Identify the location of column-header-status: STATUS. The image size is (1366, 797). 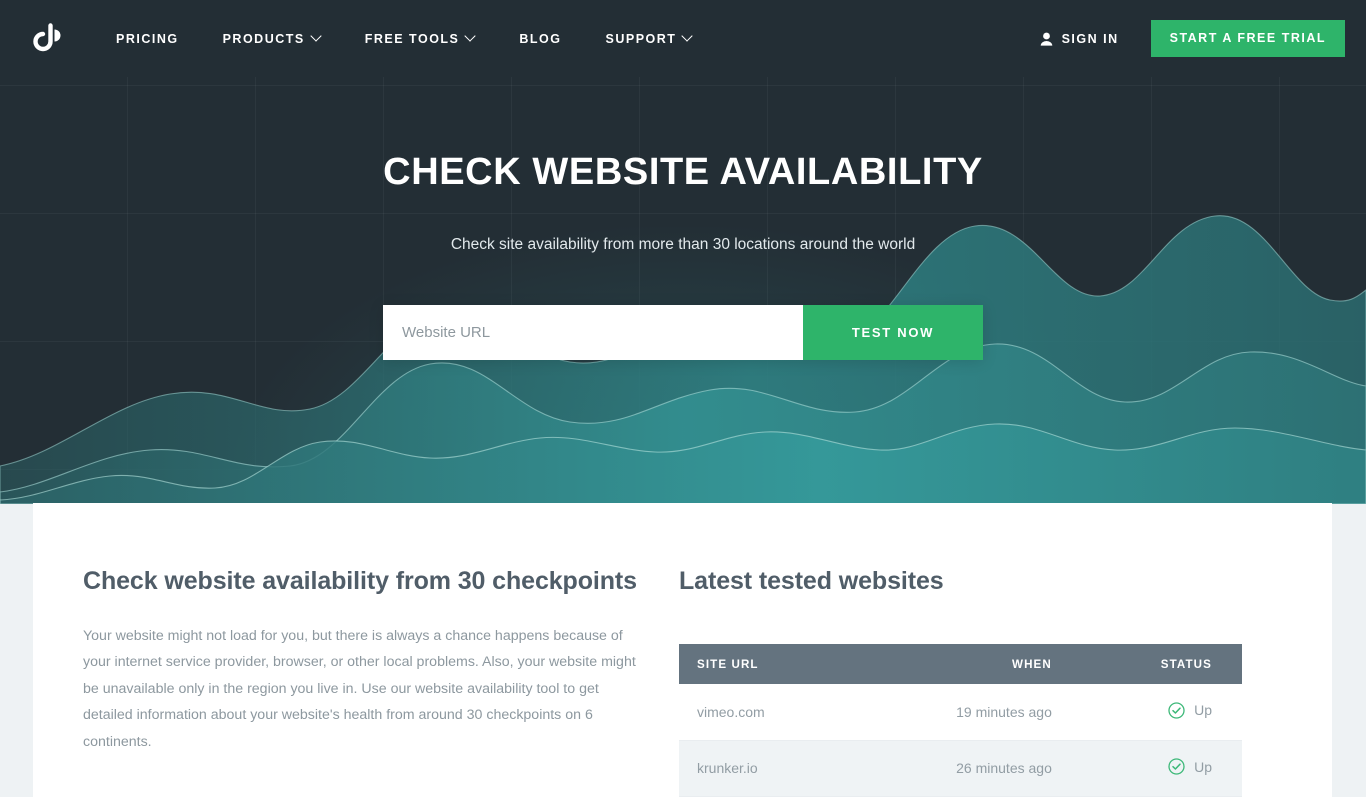
(1160, 664).